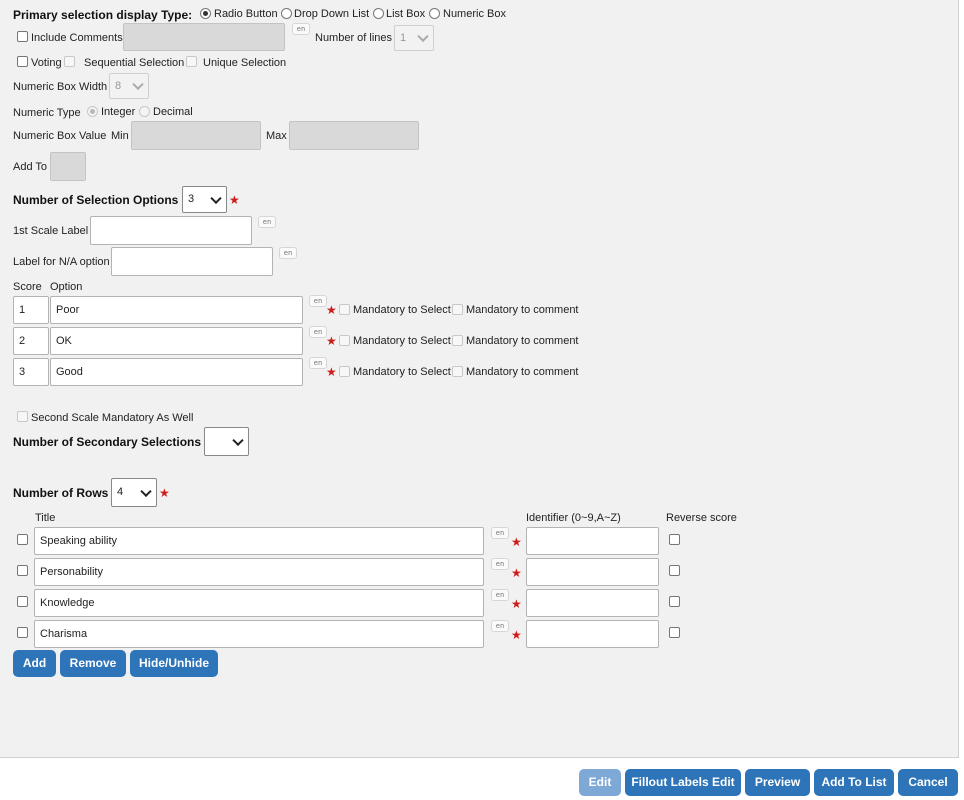 This screenshot has height=800, width=964. What do you see at coordinates (22, 61) in the screenshot?
I see `voting-checkbox` at bounding box center [22, 61].